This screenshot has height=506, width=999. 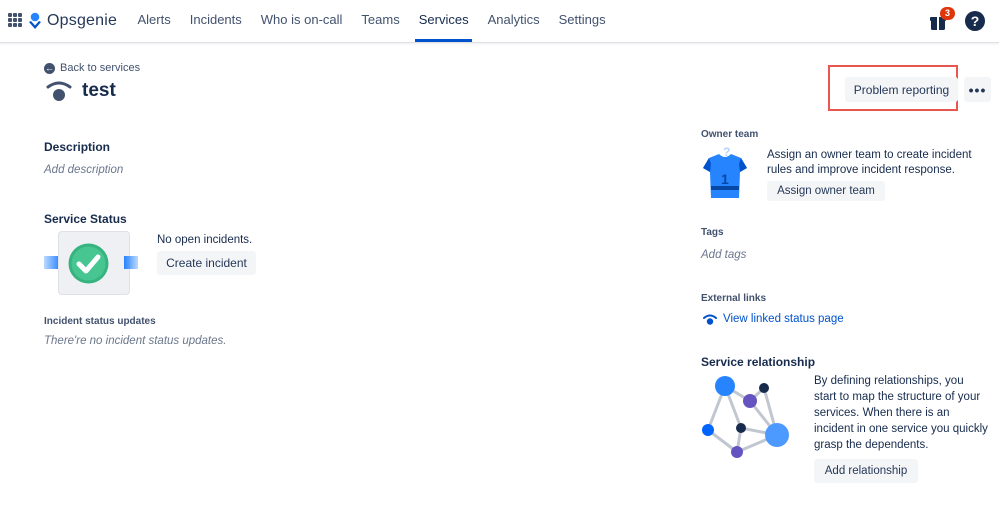 What do you see at coordinates (866, 471) in the screenshot?
I see `add-relationship-button: Add relationship` at bounding box center [866, 471].